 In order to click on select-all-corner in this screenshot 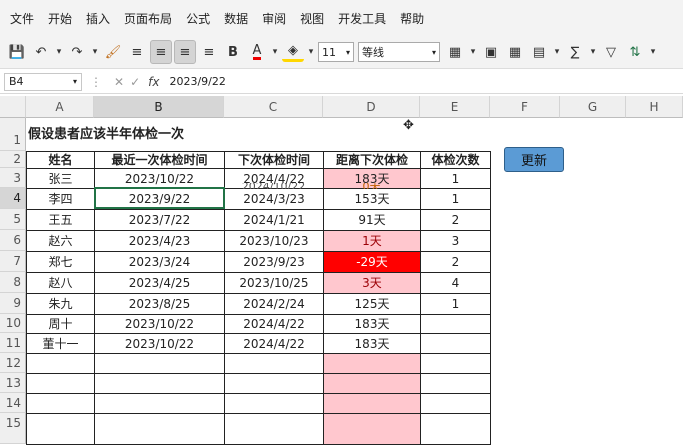, I will do `click(13, 107)`.